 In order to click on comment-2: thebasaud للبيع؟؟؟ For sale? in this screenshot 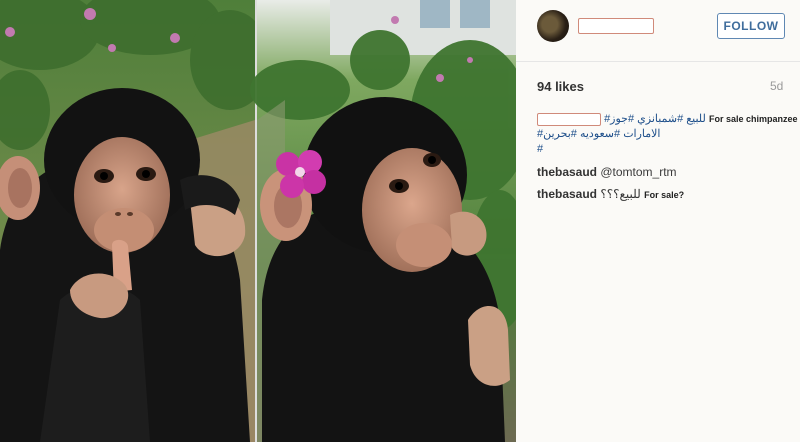, I will do `click(610, 194)`.